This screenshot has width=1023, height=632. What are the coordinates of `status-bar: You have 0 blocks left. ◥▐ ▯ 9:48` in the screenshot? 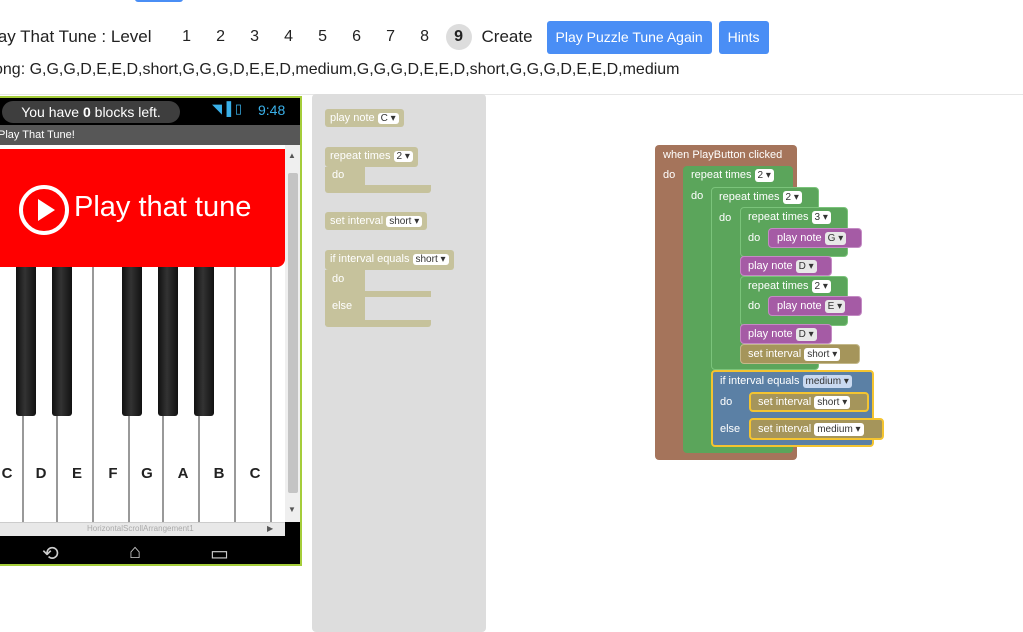 It's located at (150, 111).